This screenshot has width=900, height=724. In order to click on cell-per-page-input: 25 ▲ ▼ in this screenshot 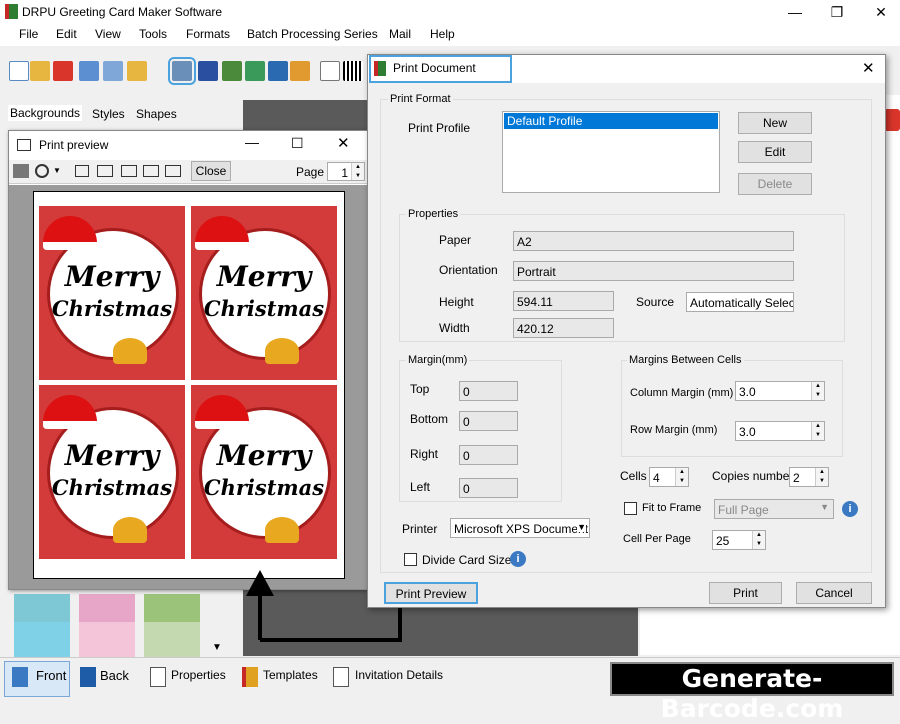, I will do `click(739, 540)`.